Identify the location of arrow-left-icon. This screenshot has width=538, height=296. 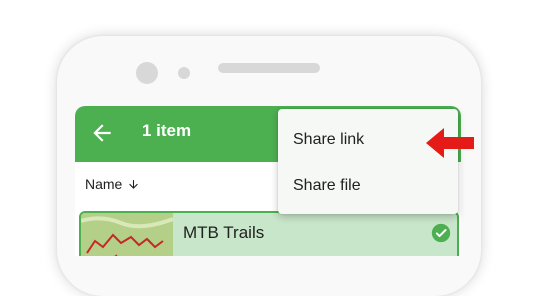
(102, 133).